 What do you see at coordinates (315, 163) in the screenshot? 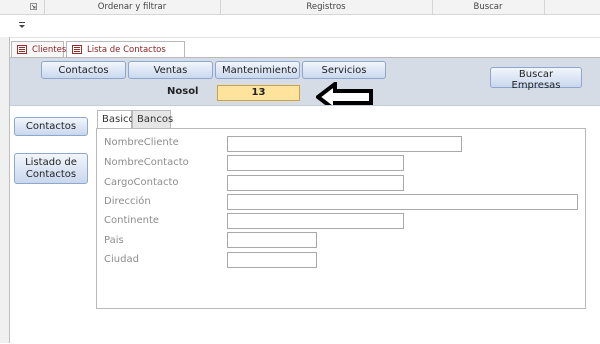
I see `nombrecontacto-input` at bounding box center [315, 163].